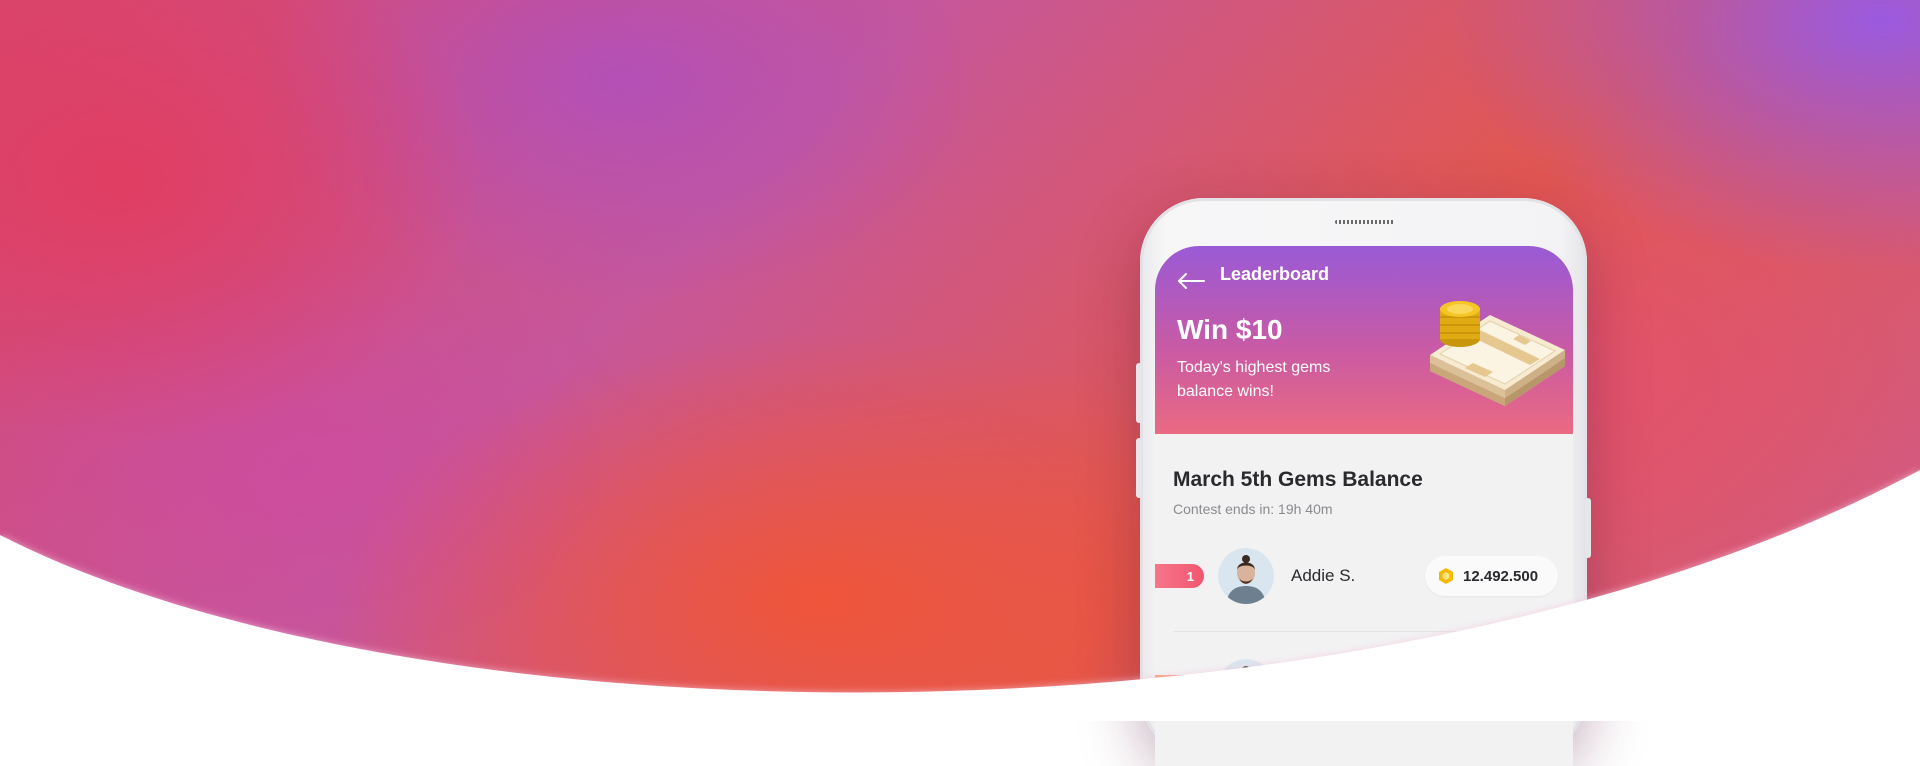 The height and width of the screenshot is (766, 1920). What do you see at coordinates (1373, 631) in the screenshot?
I see `row-divider` at bounding box center [1373, 631].